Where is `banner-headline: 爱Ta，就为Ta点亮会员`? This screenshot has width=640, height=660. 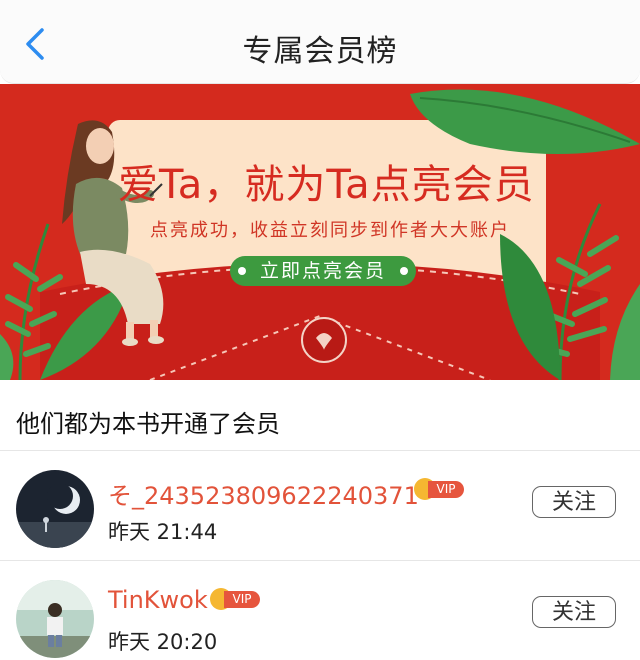 banner-headline: 爱Ta，就为Ta点亮会员 is located at coordinates (326, 185).